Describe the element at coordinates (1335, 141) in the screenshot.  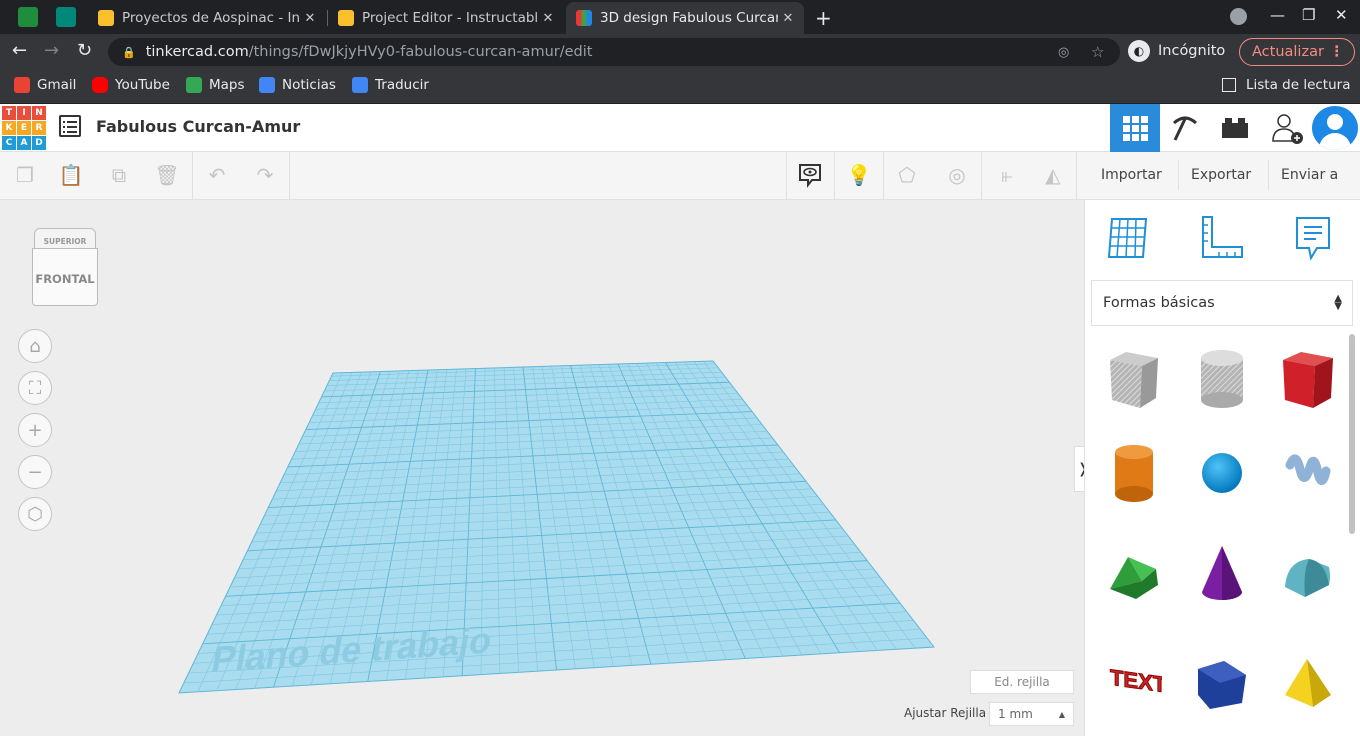
I see `avatar-body` at that location.